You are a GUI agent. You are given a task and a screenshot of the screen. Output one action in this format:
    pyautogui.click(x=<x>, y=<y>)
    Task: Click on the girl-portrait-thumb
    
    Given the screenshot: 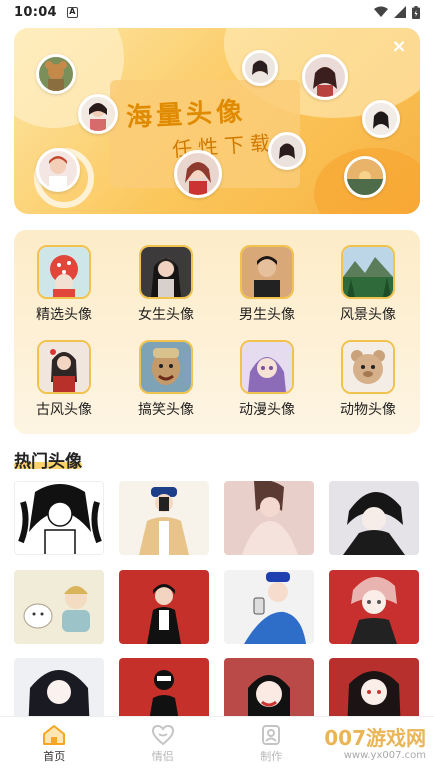 What is the action you would take?
    pyautogui.click(x=166, y=272)
    